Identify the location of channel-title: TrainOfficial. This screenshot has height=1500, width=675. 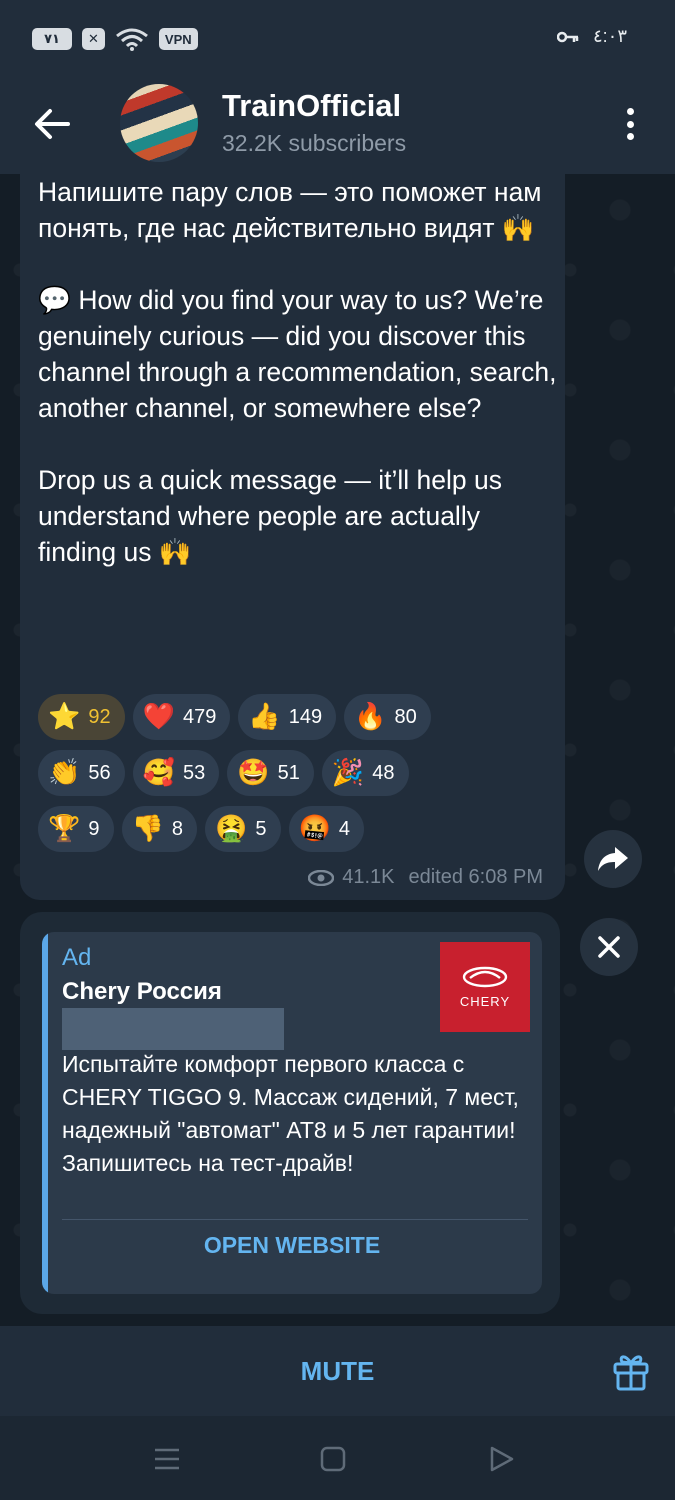
(311, 106).